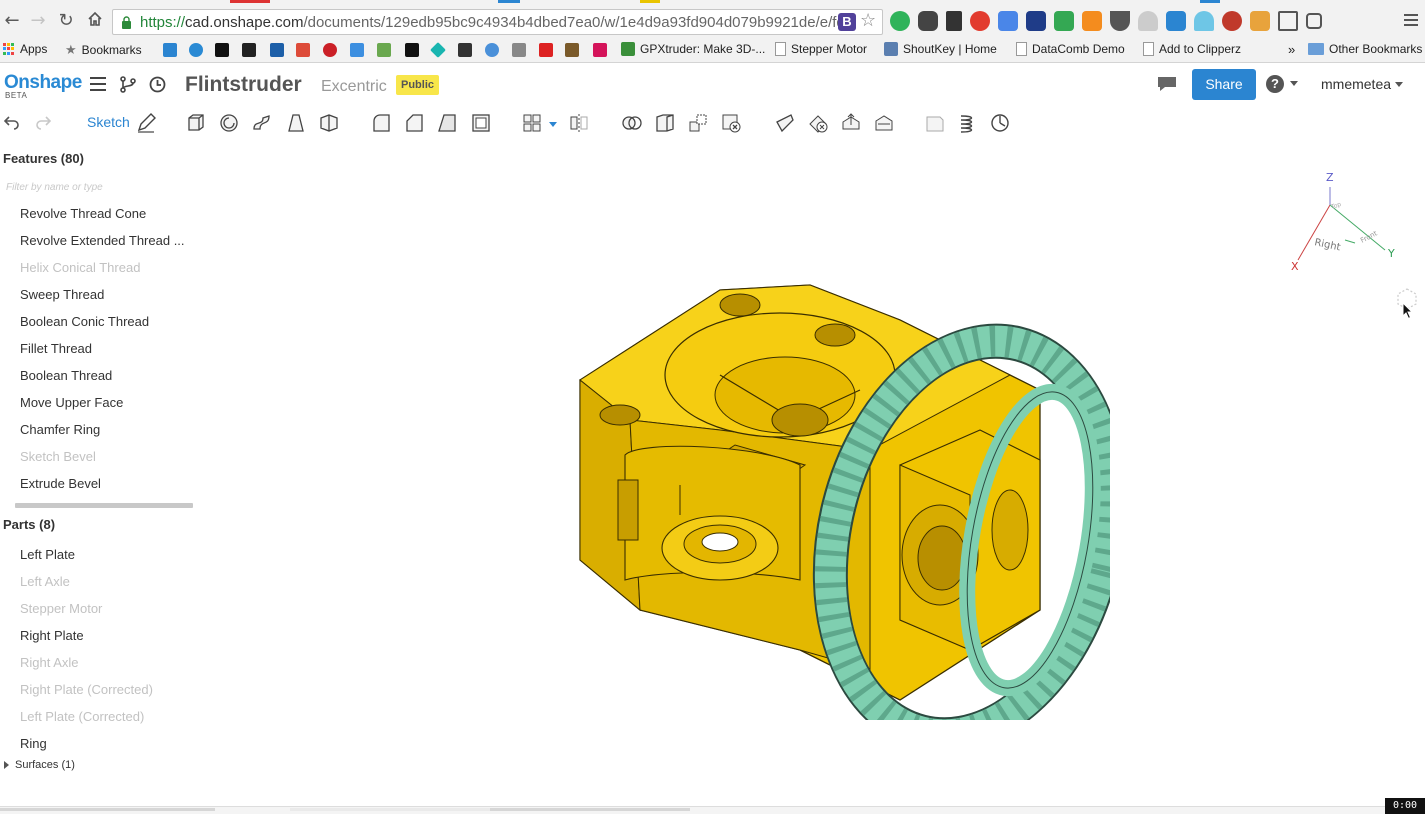 The width and height of the screenshot is (1425, 814). I want to click on megaphone-icon, so click(1176, 21).